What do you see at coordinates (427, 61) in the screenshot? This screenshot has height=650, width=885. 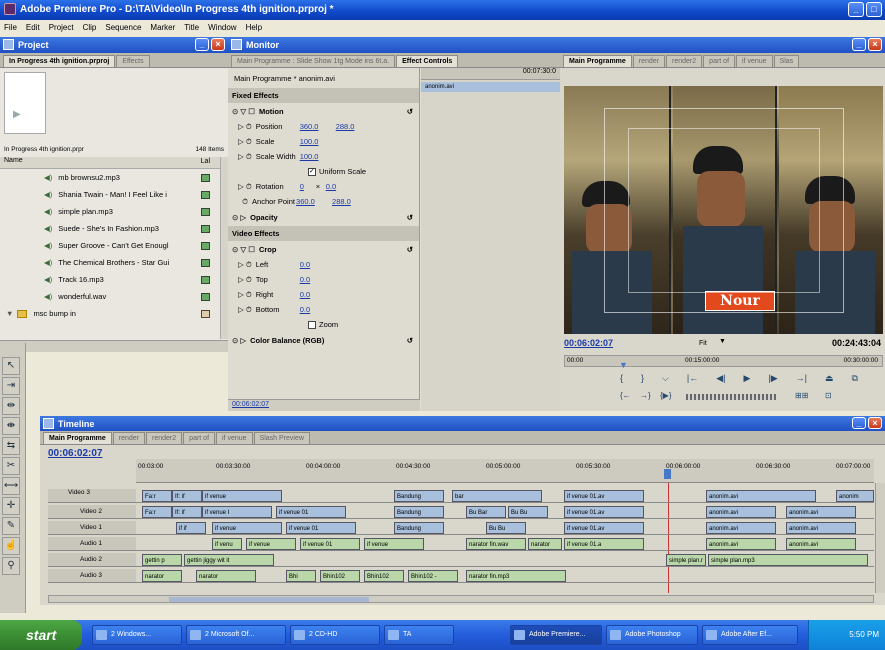 I see `tab-effect-controls: Effect Controls` at bounding box center [427, 61].